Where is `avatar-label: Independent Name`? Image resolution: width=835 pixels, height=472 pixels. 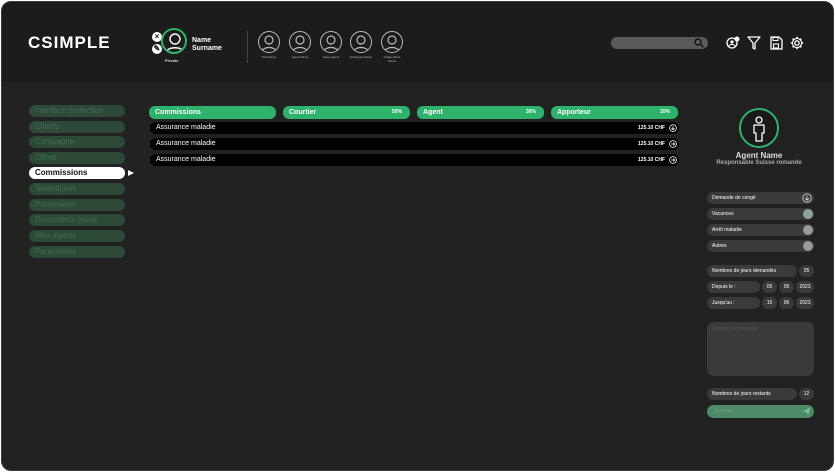
avatar-label: Independent Name is located at coordinates (392, 59).